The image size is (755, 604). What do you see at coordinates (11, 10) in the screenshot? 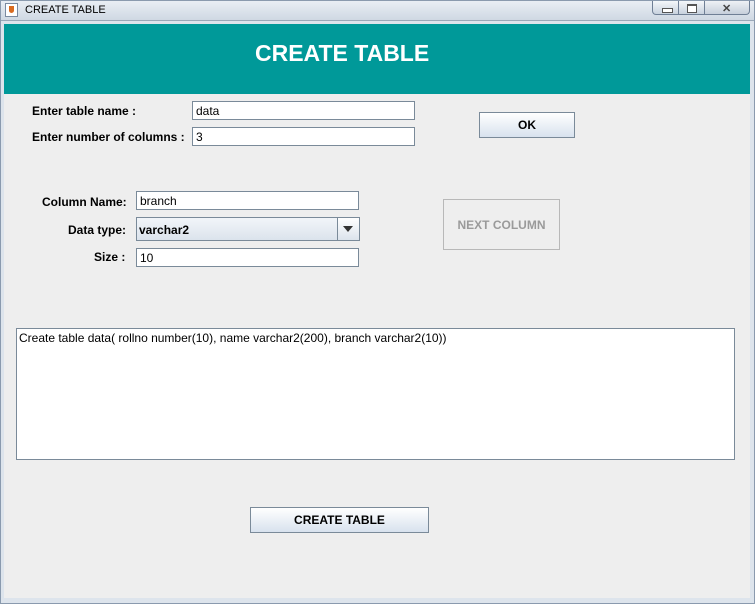
I see `java-app-icon` at bounding box center [11, 10].